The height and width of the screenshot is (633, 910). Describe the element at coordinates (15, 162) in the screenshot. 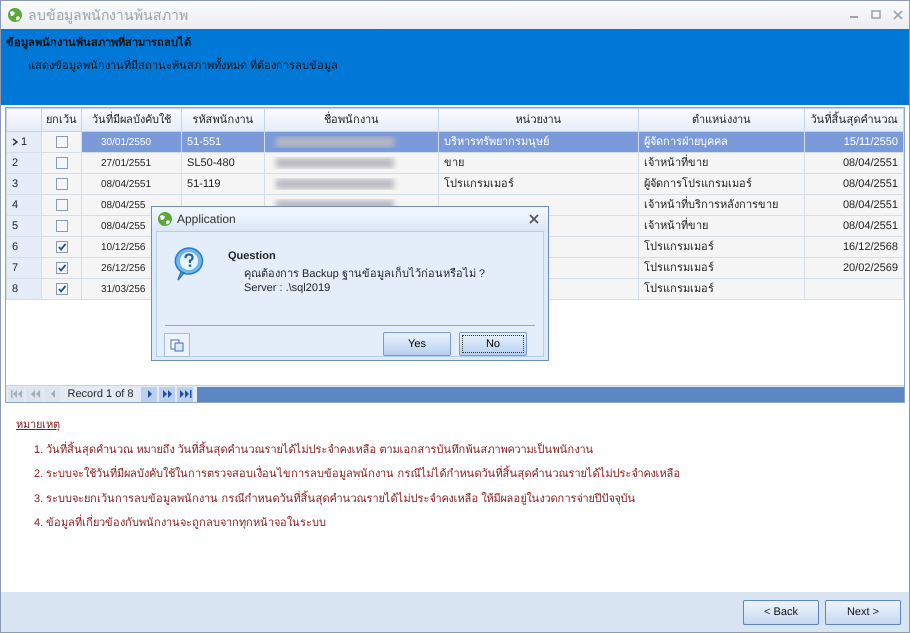

I see `row-number: 2` at that location.